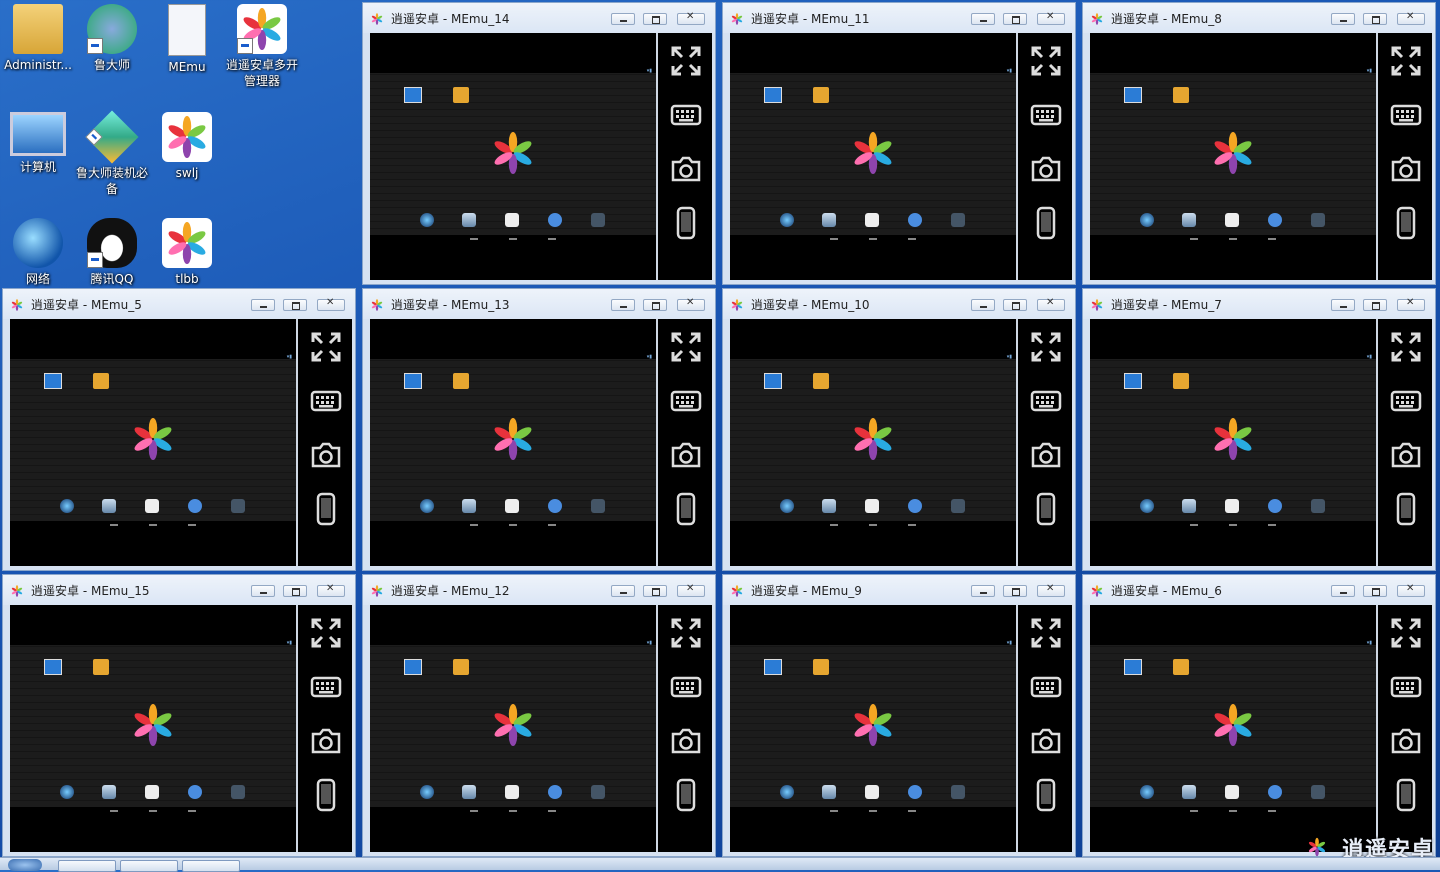 The width and height of the screenshot is (1440, 872). Describe the element at coordinates (1259, 304) in the screenshot. I see `window-titlebar: 逍遥安卓 - MEmu_7` at that location.